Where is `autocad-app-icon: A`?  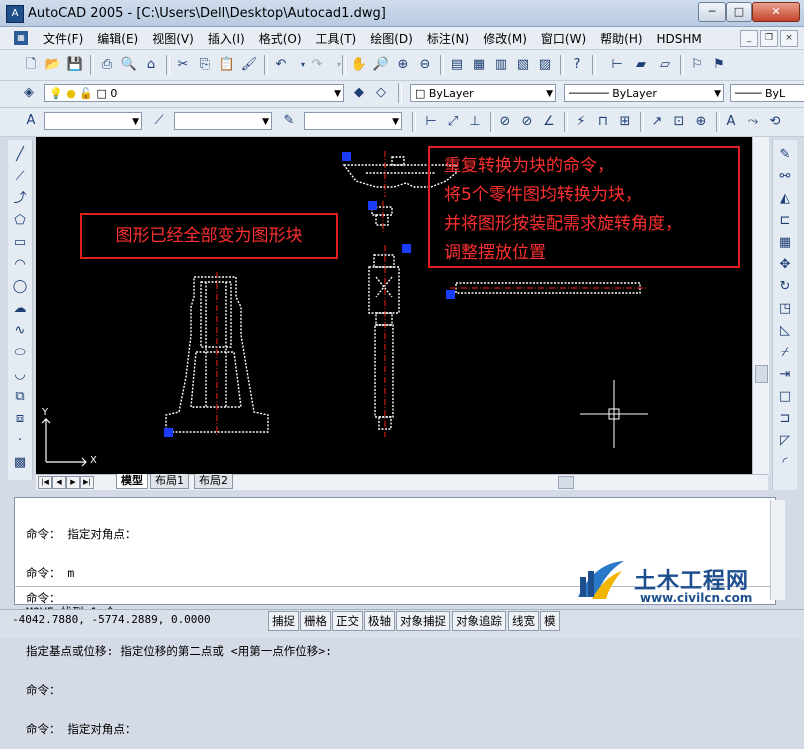
autocad-app-icon: A is located at coordinates (15, 14).